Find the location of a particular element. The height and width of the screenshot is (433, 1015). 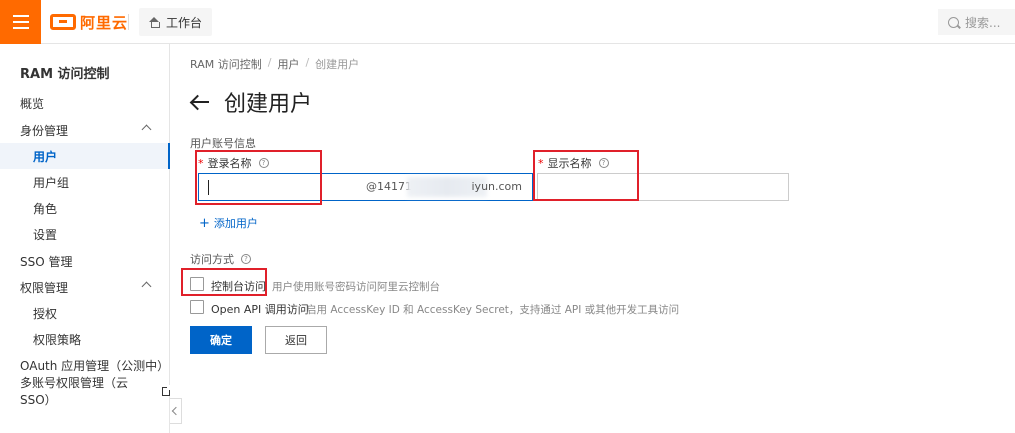

hamburger-menu-button is located at coordinates (20, 22).